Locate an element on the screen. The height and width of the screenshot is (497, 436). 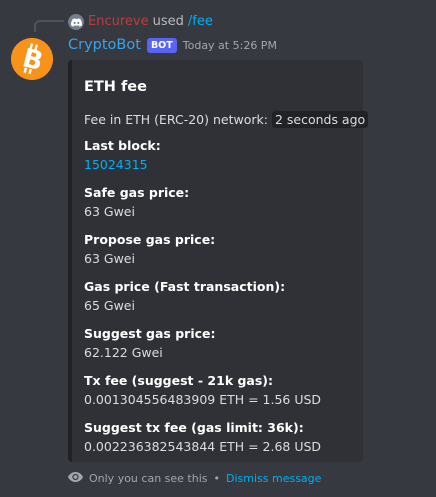
embed-field: Gas price (Fast transaction): 65 Gwei is located at coordinates (217, 296).